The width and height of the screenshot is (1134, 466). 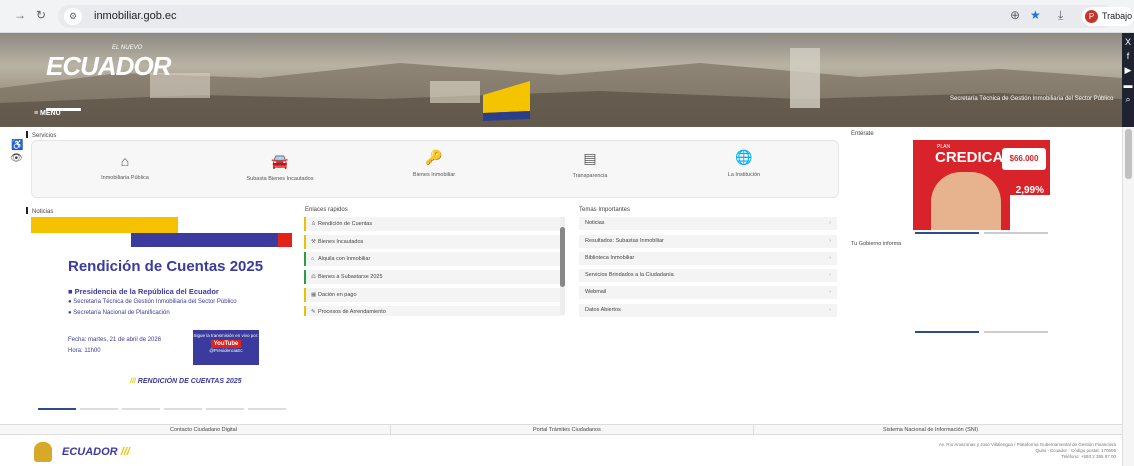 What do you see at coordinates (20, 15) in the screenshot?
I see `forward-icon: →` at bounding box center [20, 15].